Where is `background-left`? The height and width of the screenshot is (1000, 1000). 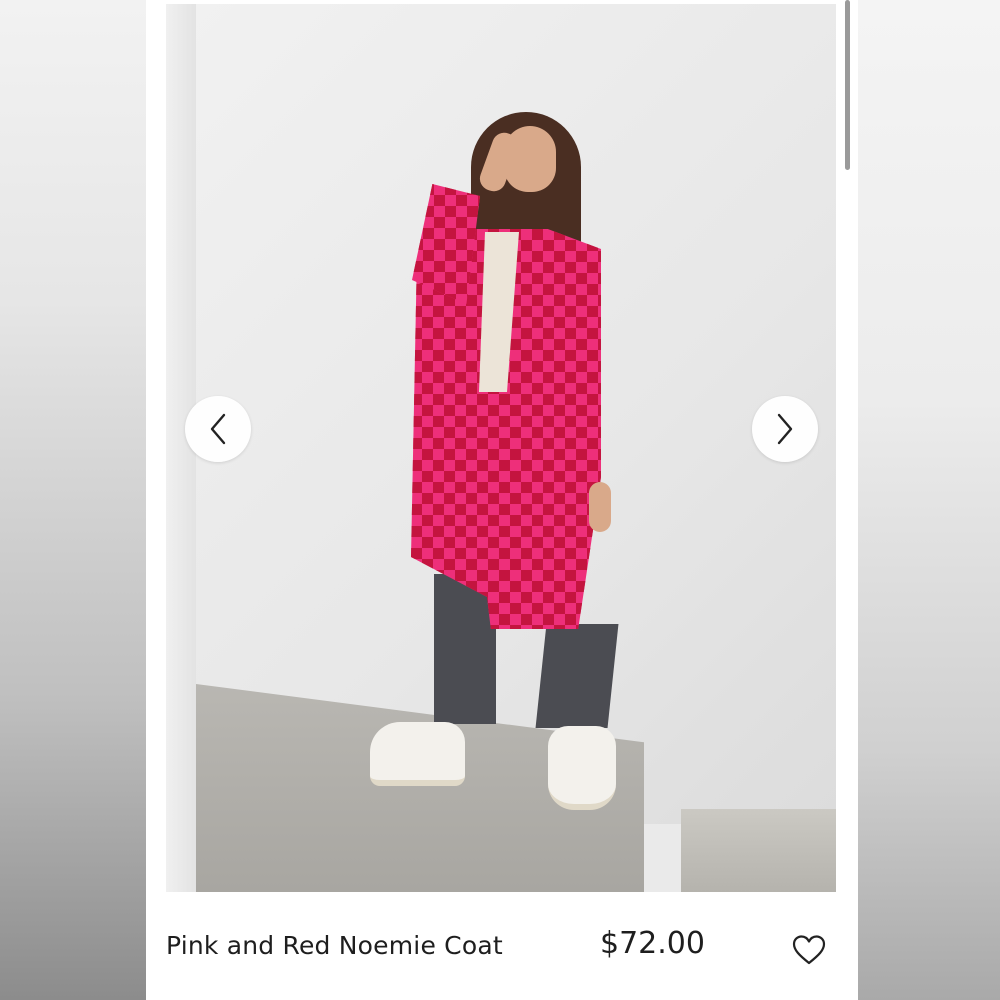 background-left is located at coordinates (73, 500).